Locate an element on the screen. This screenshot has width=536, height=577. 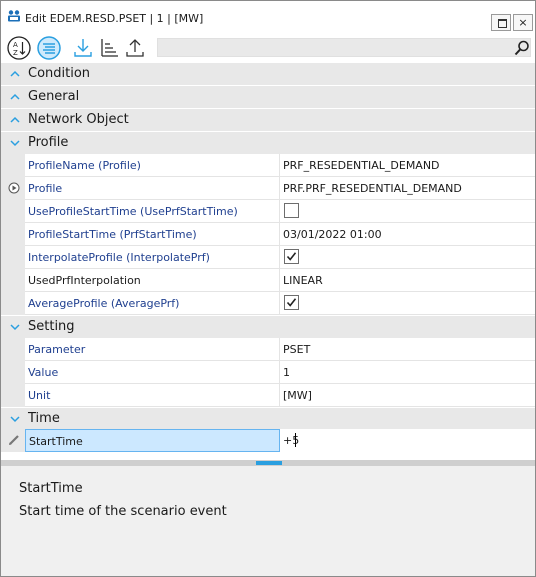
property-name-label: Parameter is located at coordinates (57, 349).